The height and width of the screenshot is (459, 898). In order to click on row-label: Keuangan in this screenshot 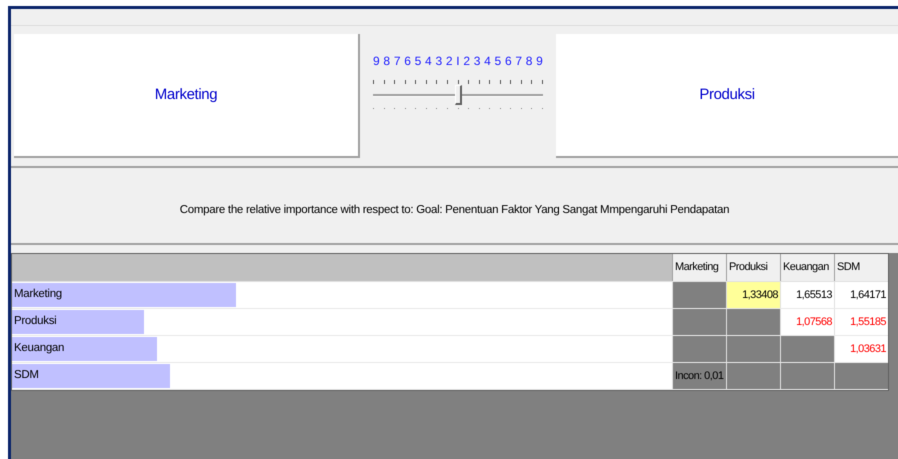, I will do `click(38, 348)`.